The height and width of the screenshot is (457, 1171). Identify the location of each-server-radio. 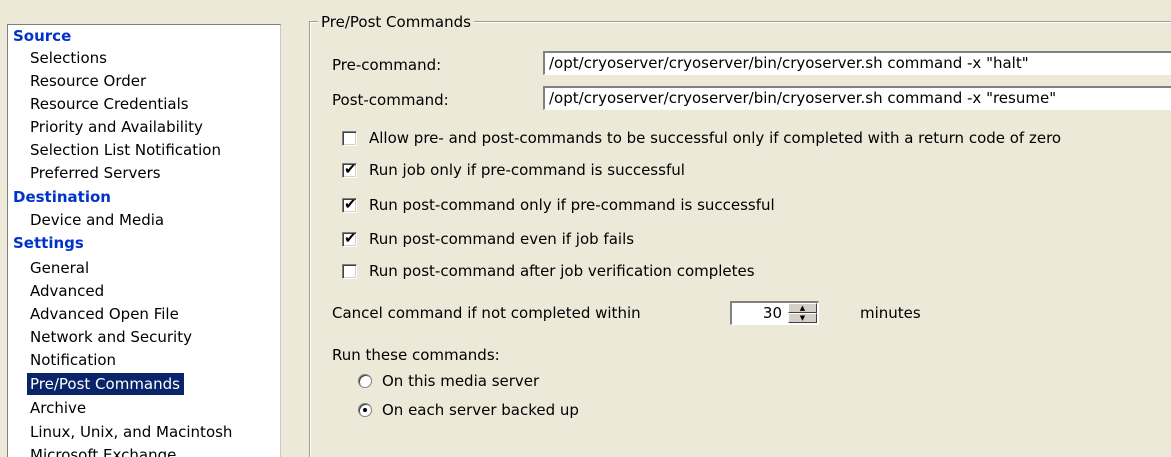
(365, 410).